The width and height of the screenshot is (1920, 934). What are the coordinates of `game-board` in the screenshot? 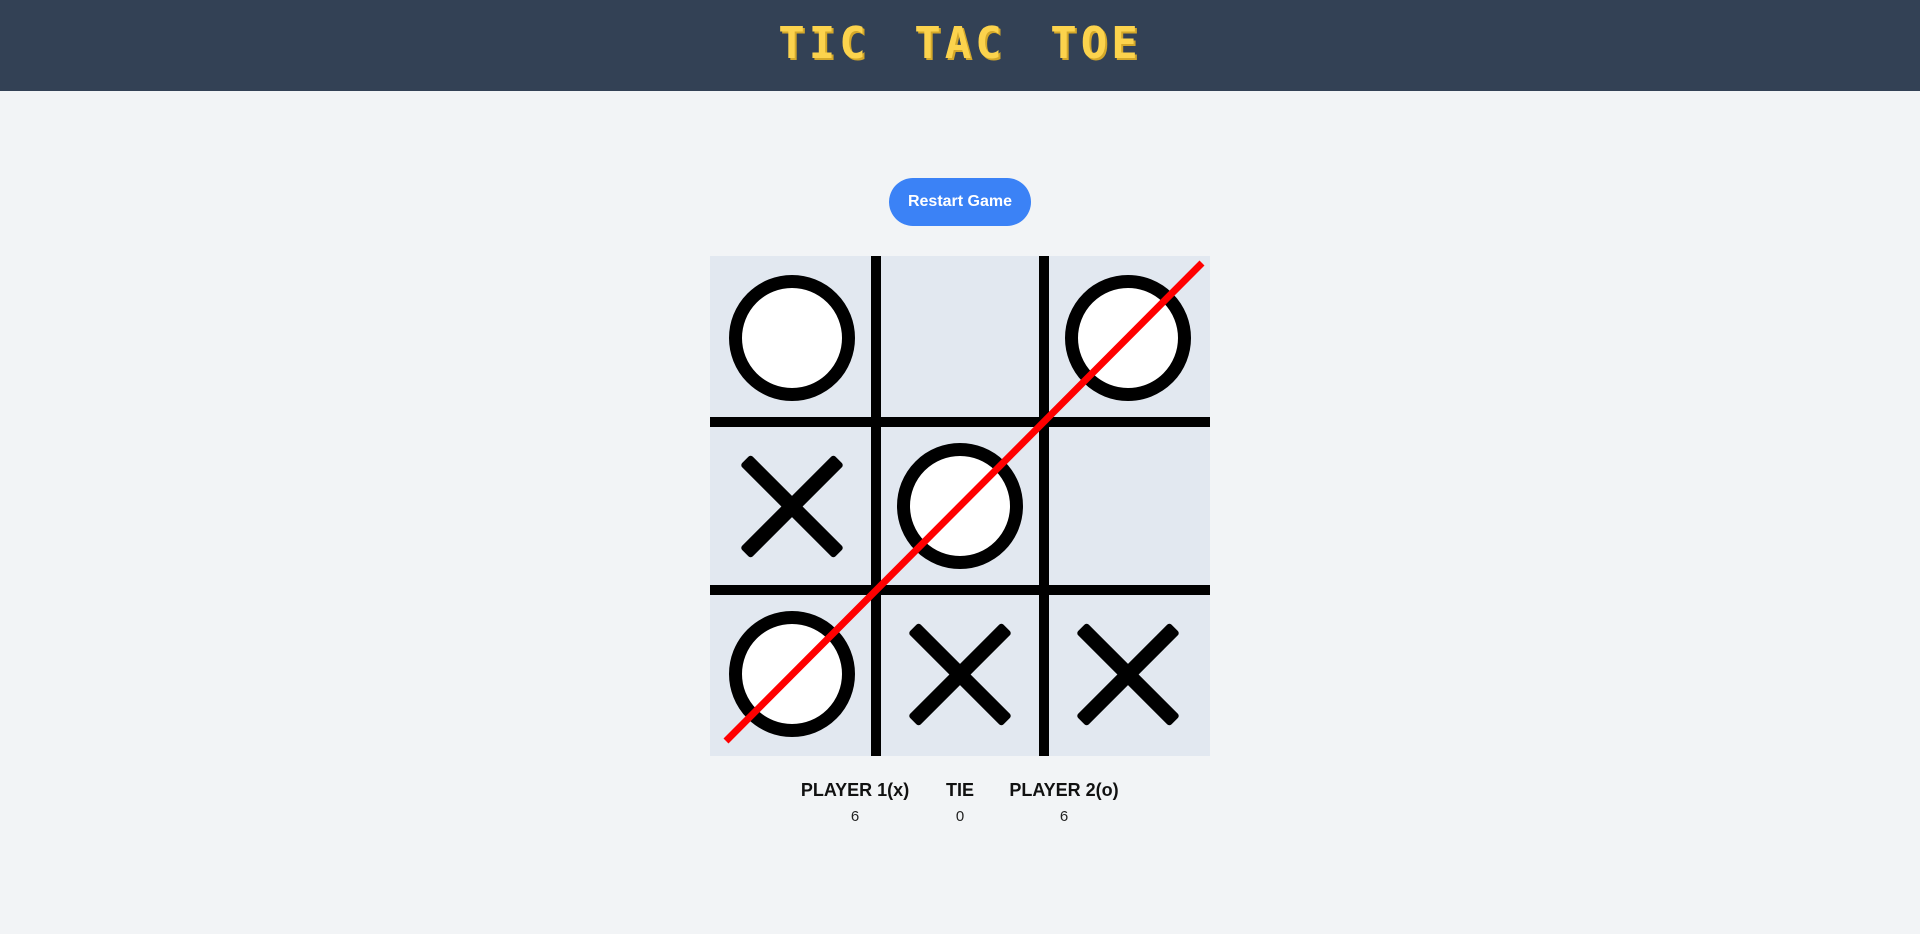 It's located at (960, 506).